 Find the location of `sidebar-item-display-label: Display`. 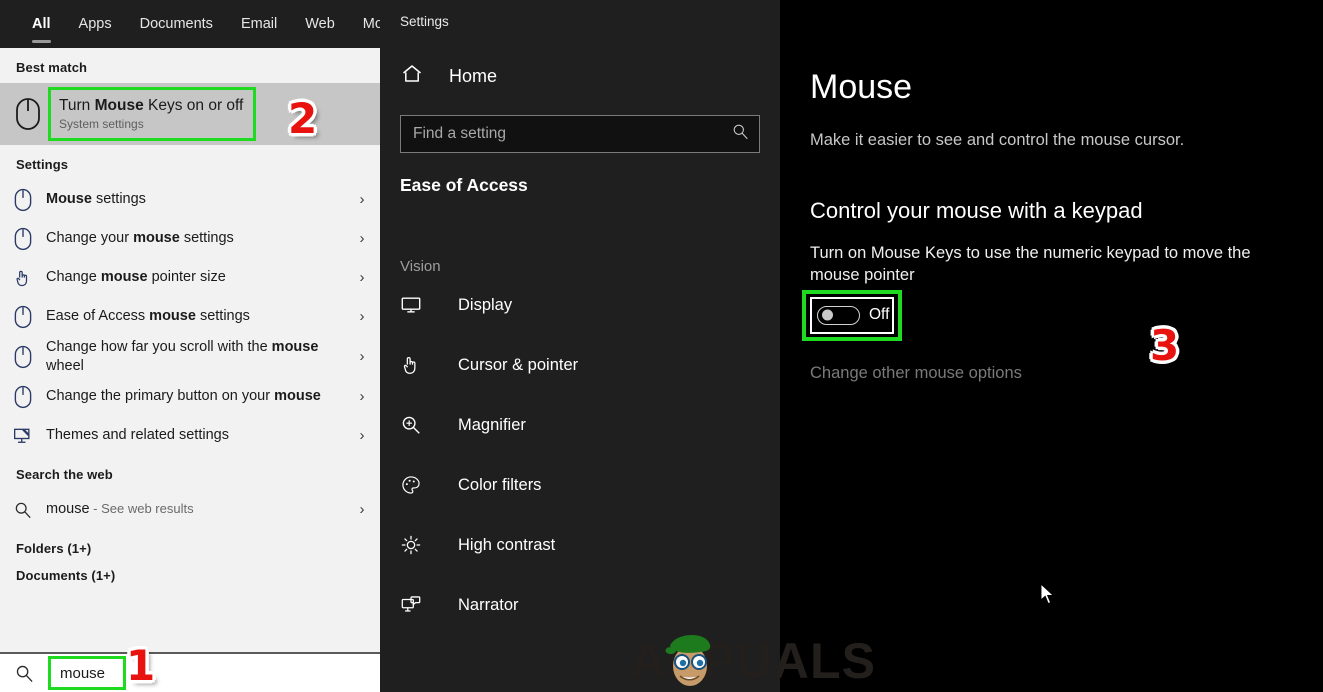

sidebar-item-display-label: Display is located at coordinates (485, 304).